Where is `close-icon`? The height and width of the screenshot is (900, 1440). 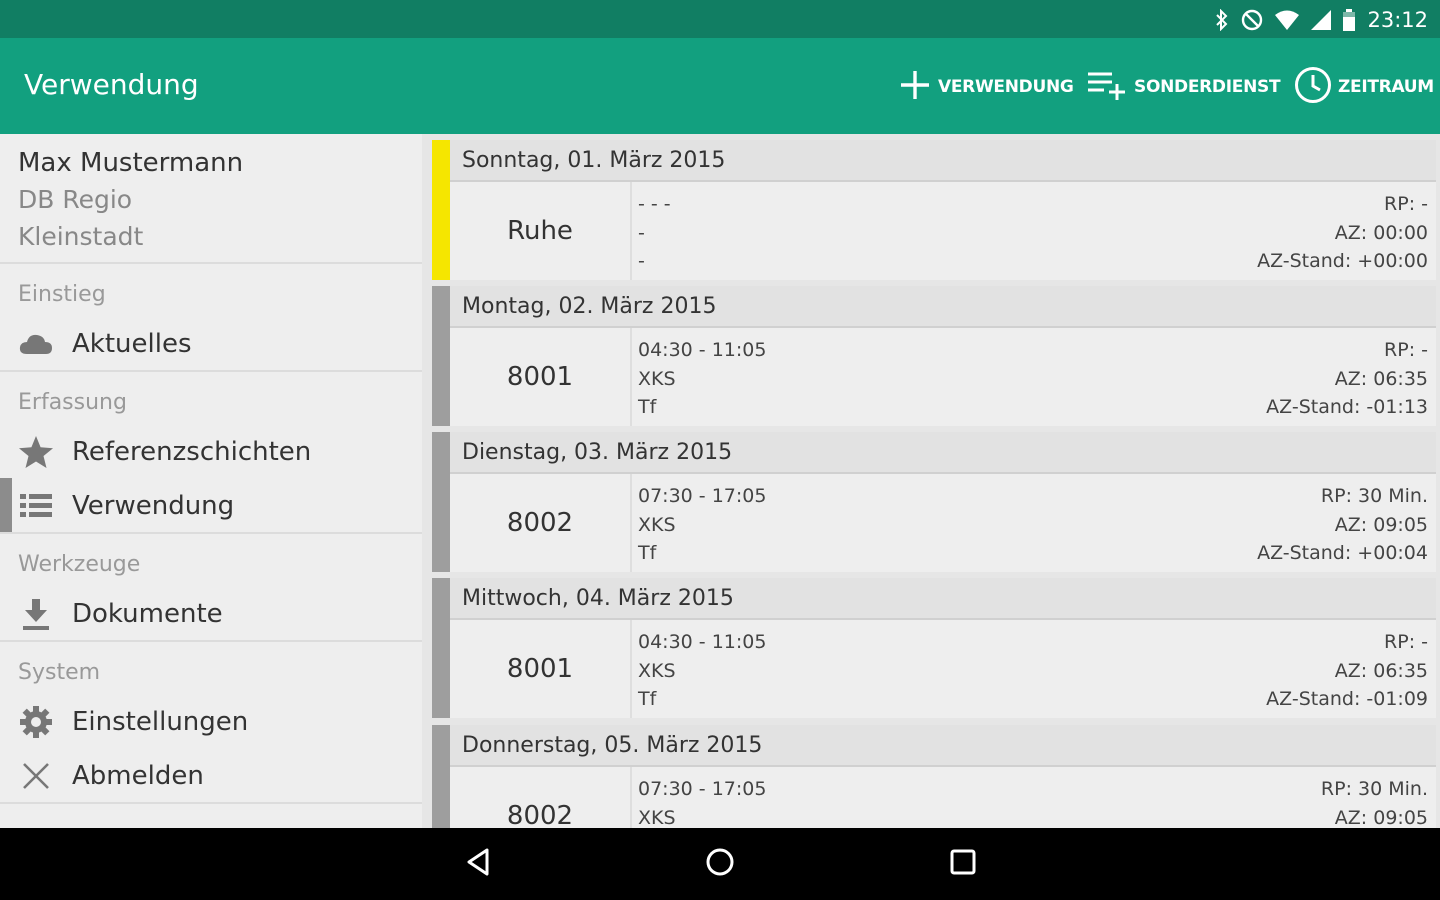
close-icon is located at coordinates (36, 776).